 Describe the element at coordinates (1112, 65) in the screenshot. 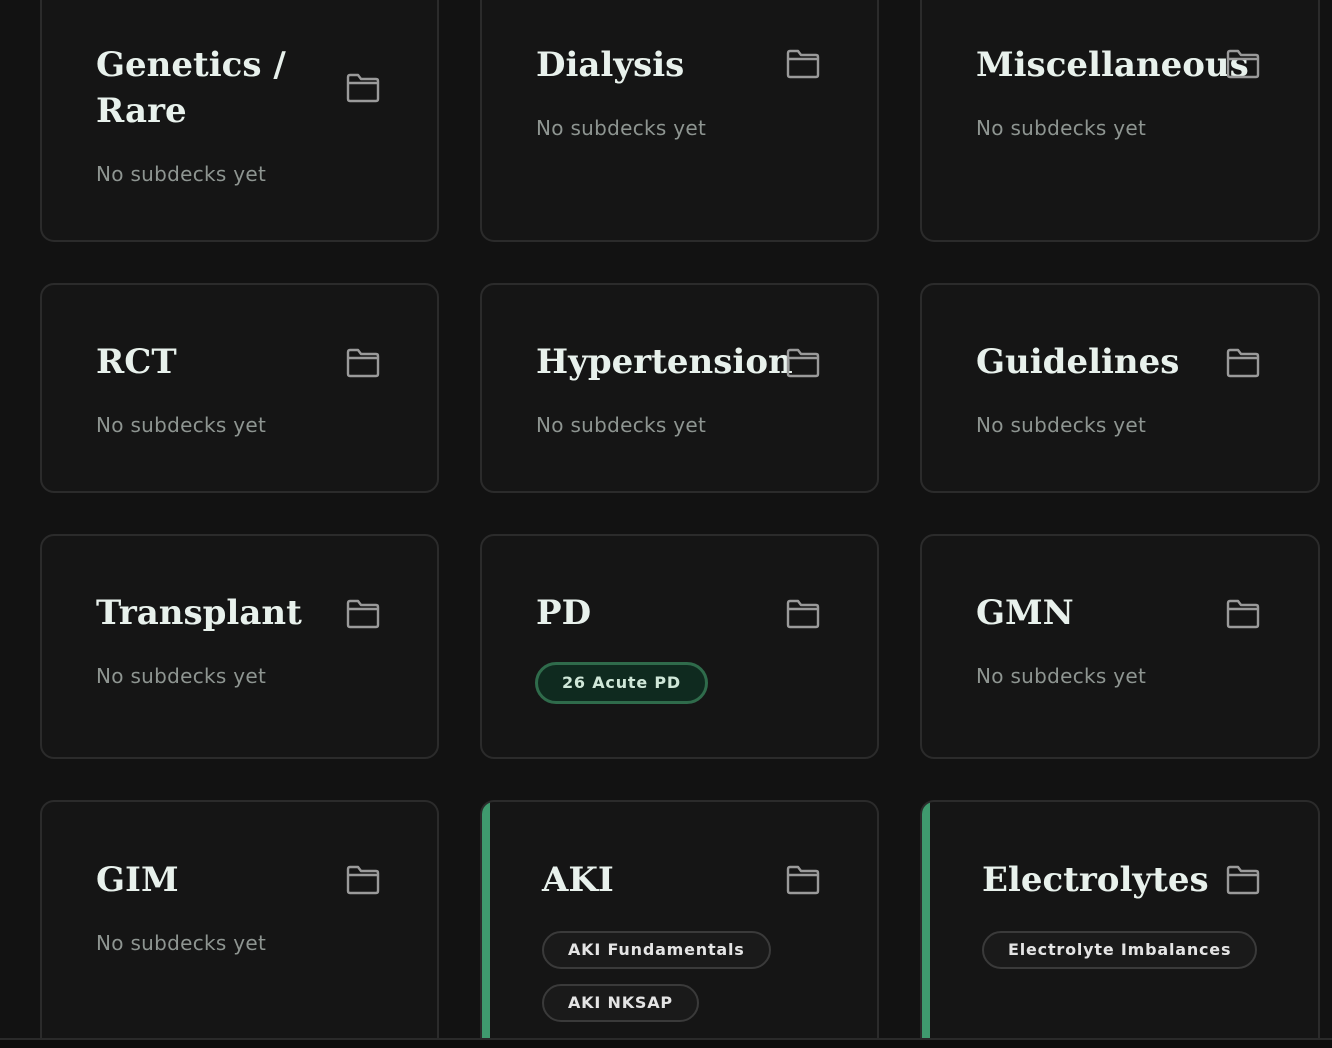

I see `deck-title: Miscellaneous` at that location.